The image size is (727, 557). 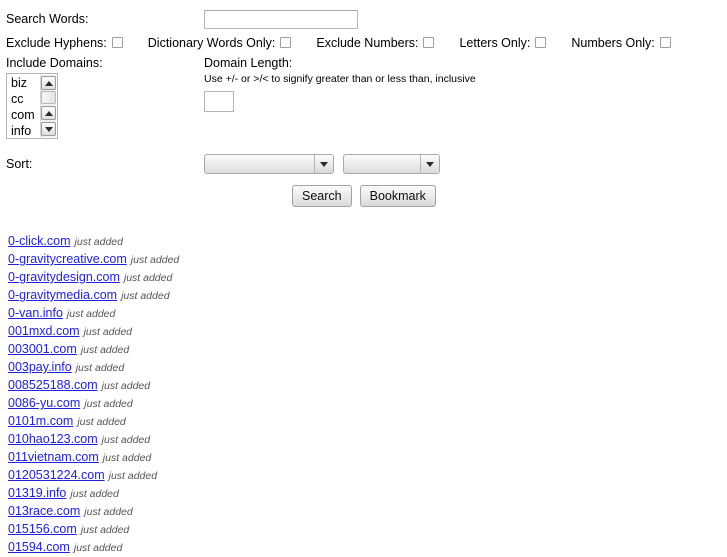 What do you see at coordinates (397, 196) in the screenshot?
I see `bookmark-button: Bookmark` at bounding box center [397, 196].